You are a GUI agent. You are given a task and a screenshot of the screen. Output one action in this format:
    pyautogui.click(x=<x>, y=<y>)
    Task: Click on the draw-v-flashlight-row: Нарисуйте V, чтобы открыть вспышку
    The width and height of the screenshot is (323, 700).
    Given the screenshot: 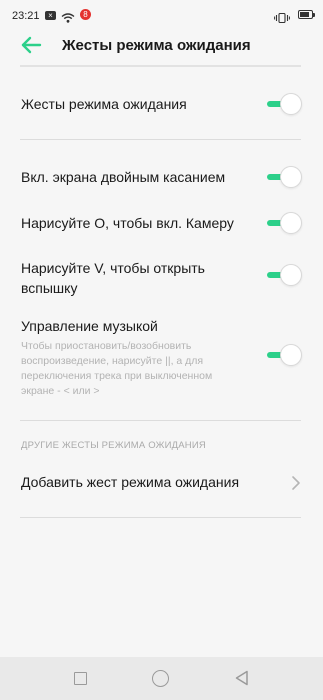 What is the action you would take?
    pyautogui.click(x=161, y=276)
    